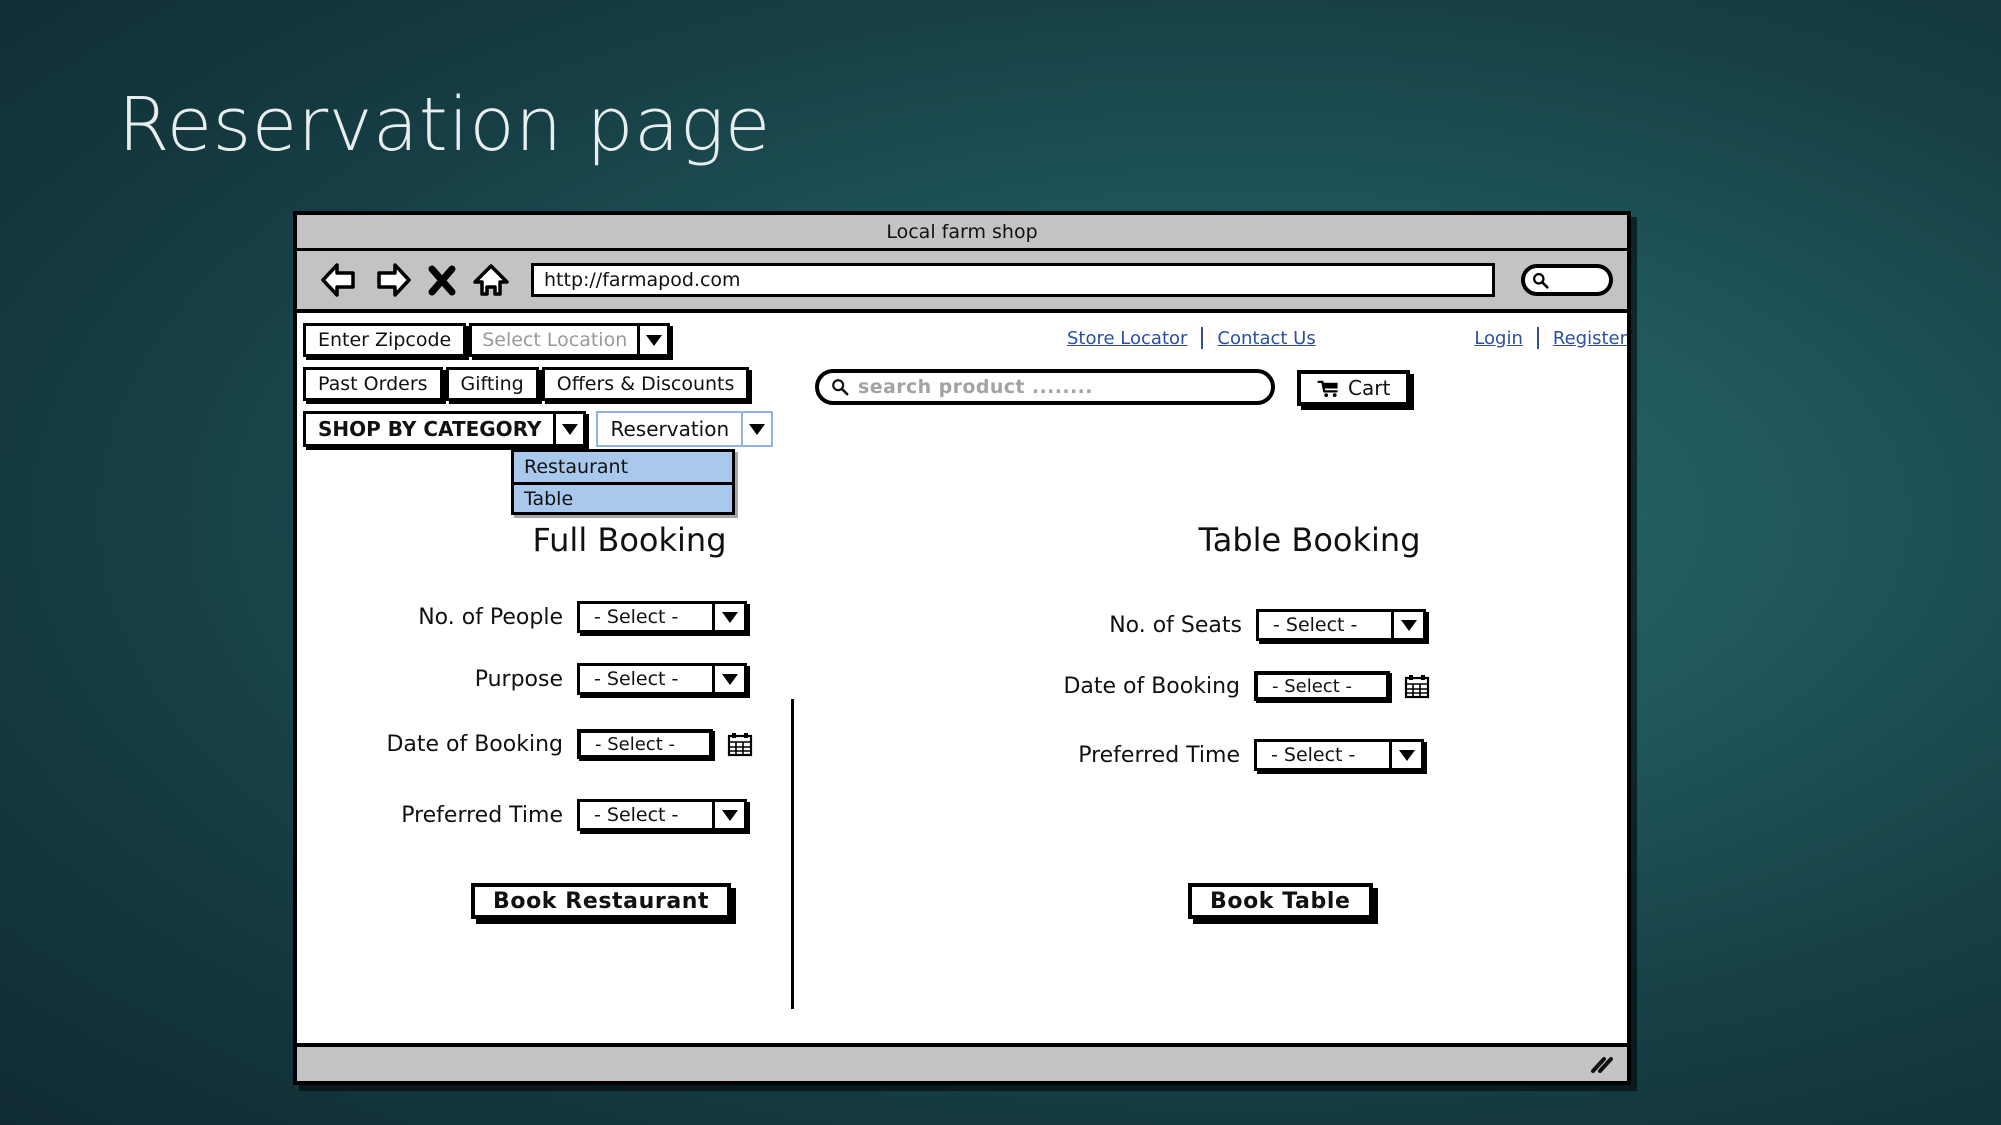 Image resolution: width=2001 pixels, height=1125 pixels. I want to click on book-table-label: Book Table, so click(1280, 901).